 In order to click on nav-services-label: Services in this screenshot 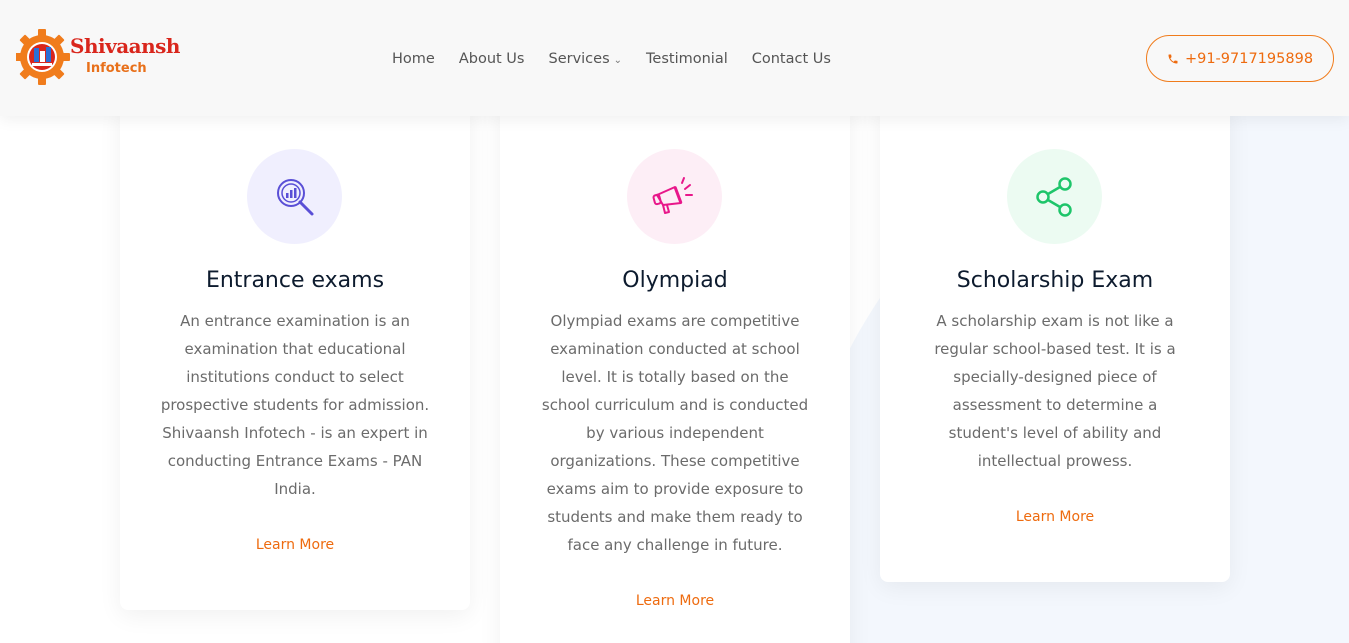, I will do `click(579, 59)`.